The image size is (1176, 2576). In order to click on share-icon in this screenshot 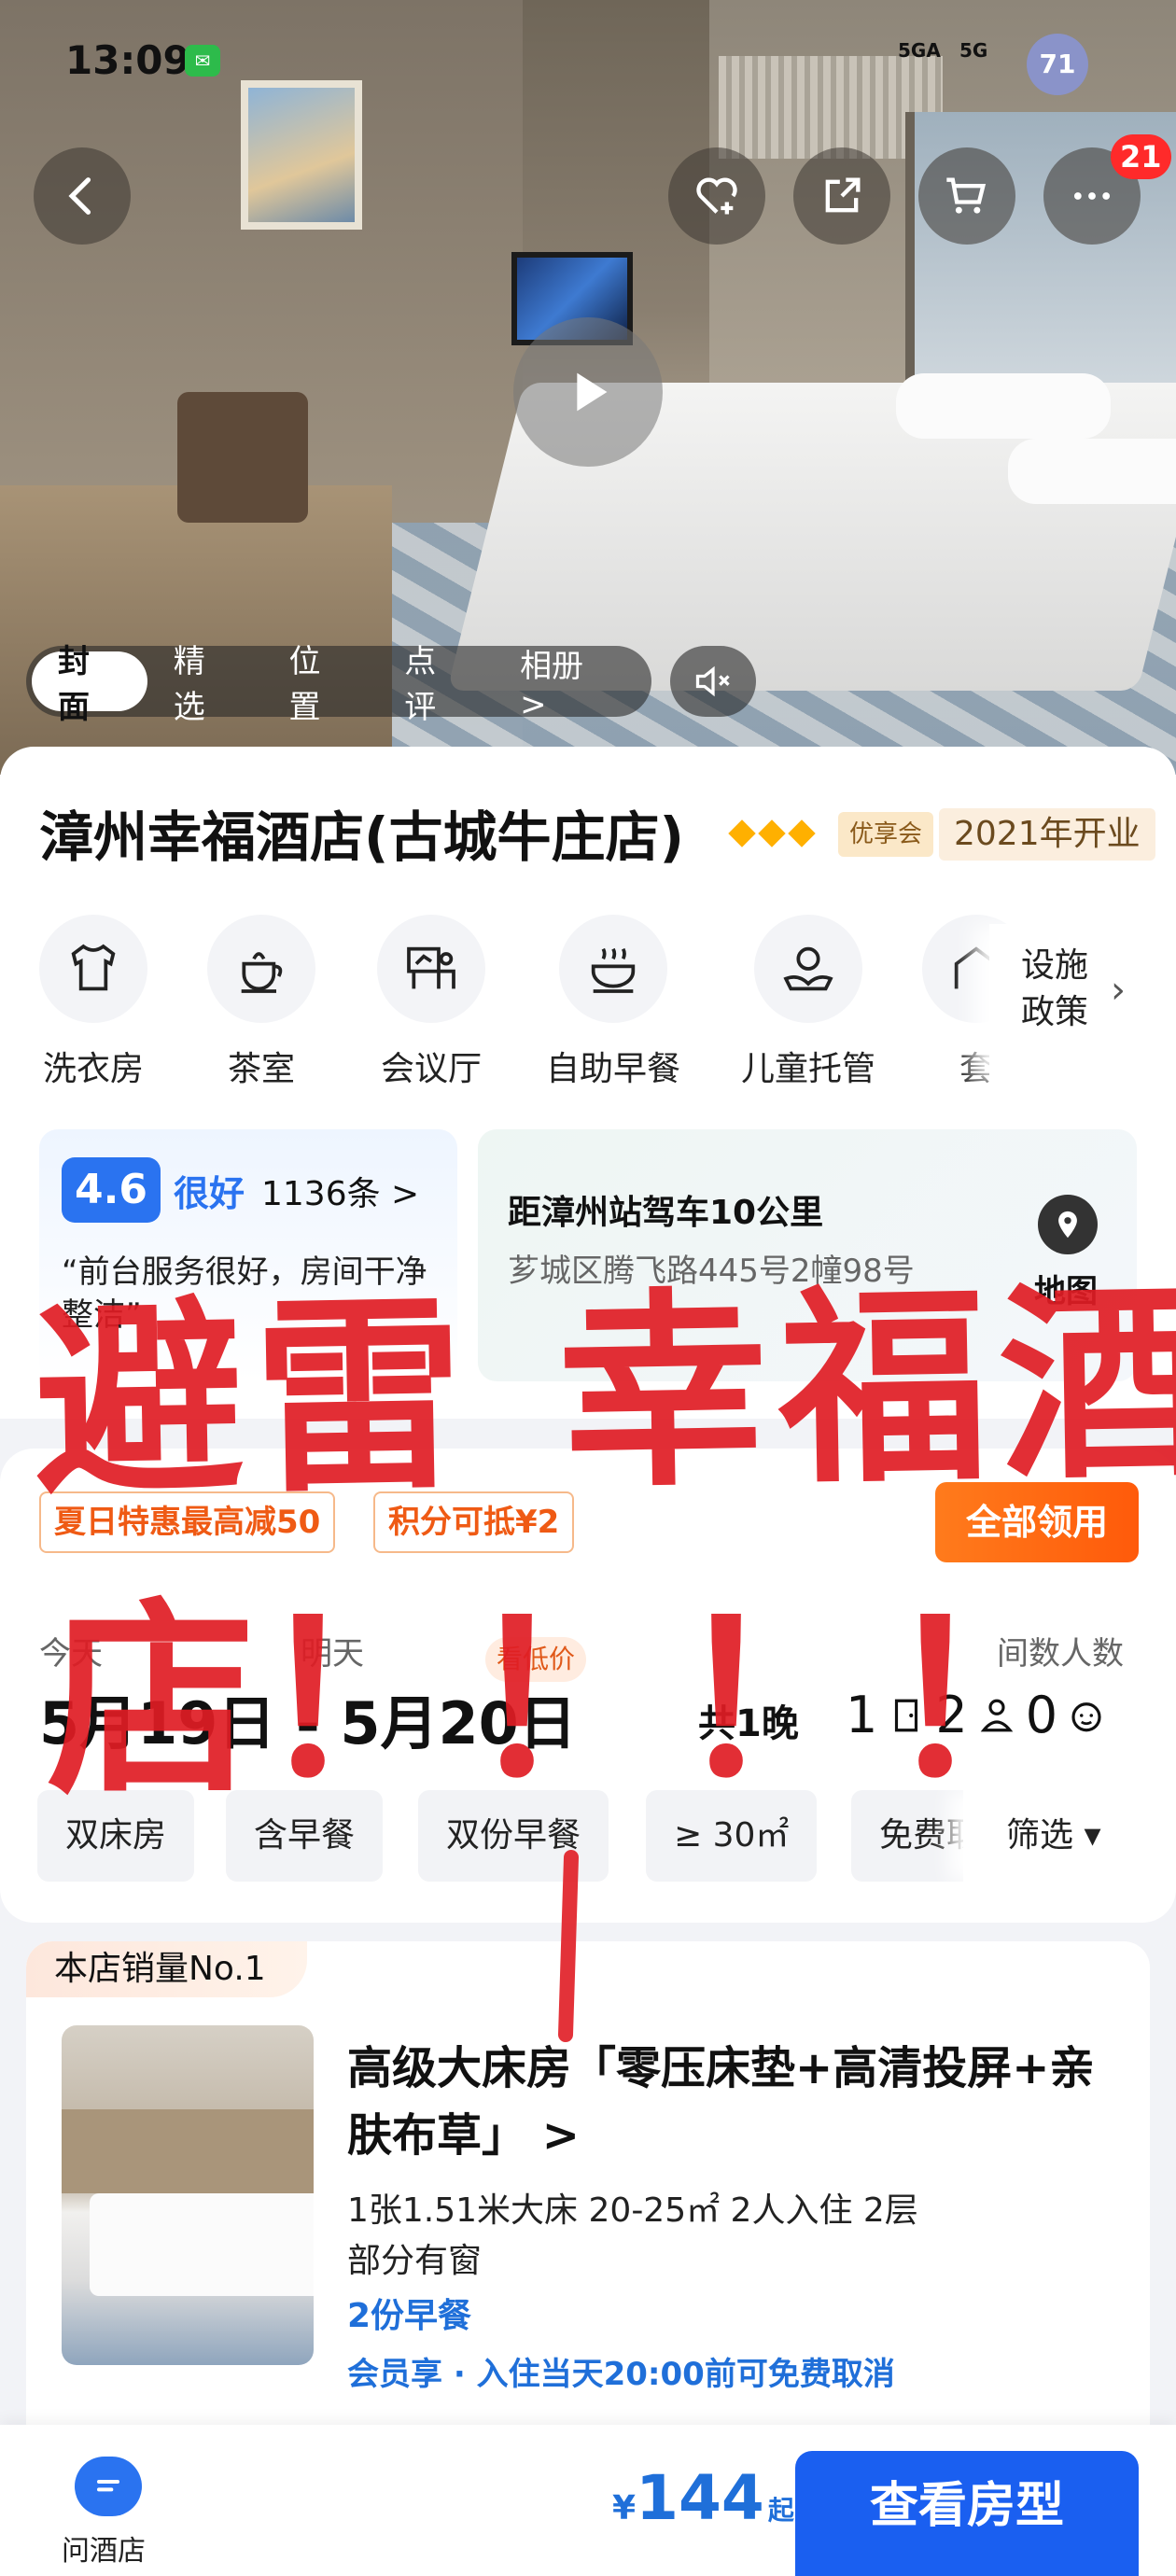, I will do `click(843, 195)`.